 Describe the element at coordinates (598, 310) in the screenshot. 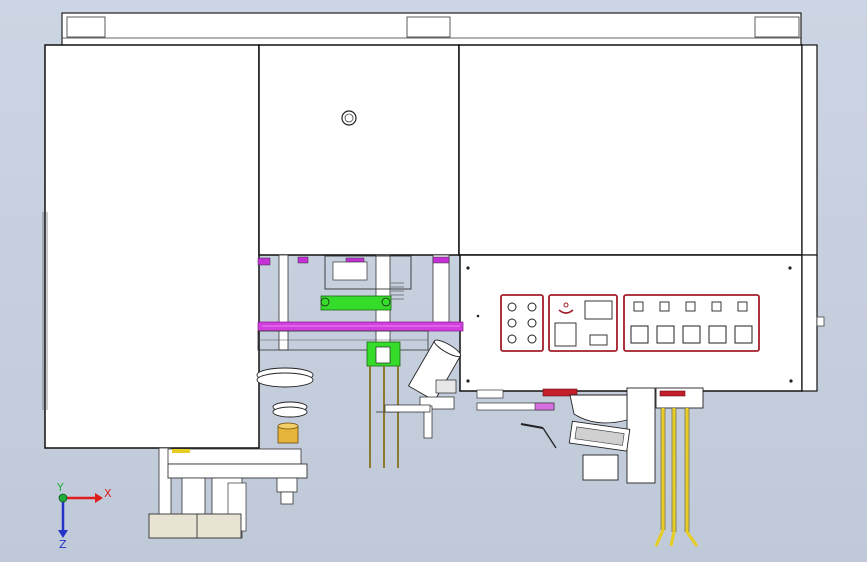

I see `display-screen` at that location.